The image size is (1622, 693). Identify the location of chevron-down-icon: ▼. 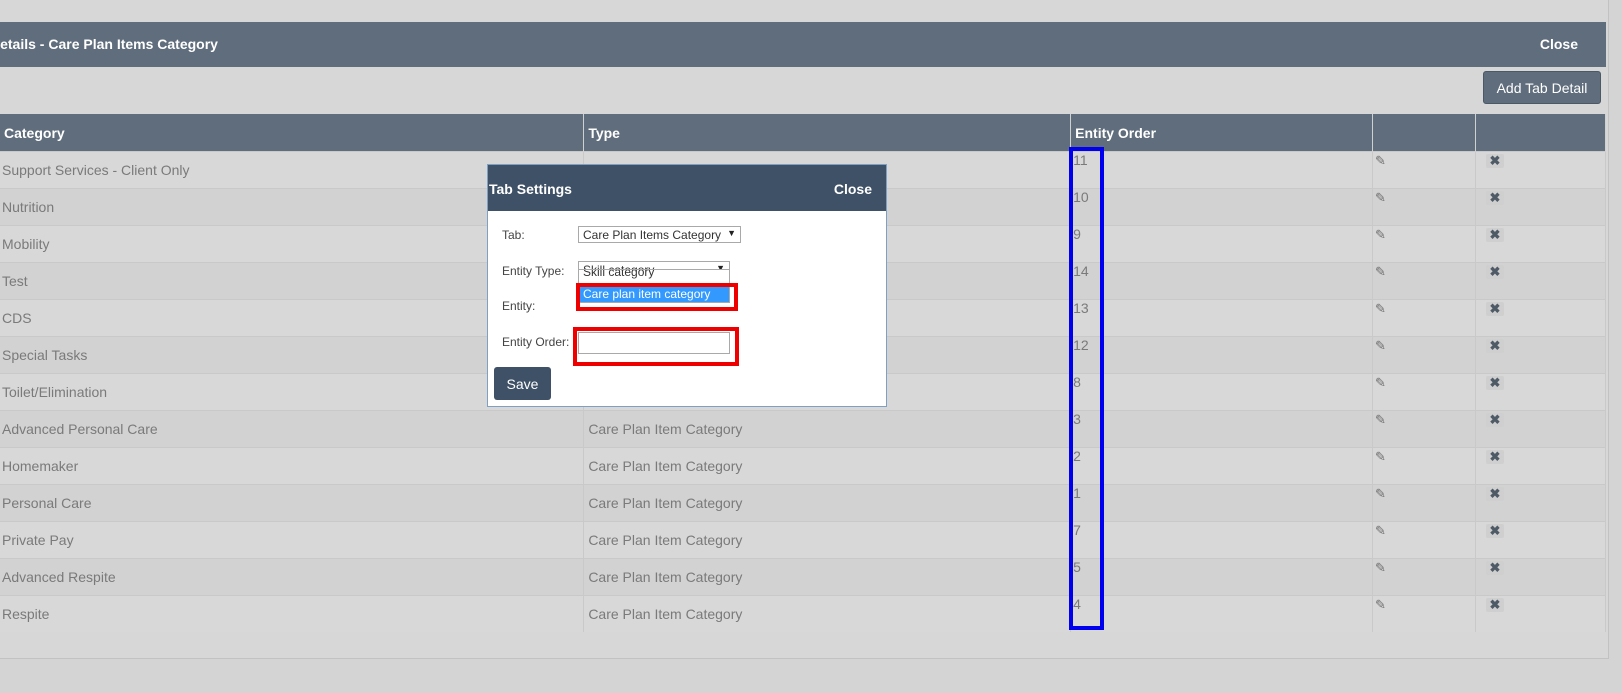
(731, 233).